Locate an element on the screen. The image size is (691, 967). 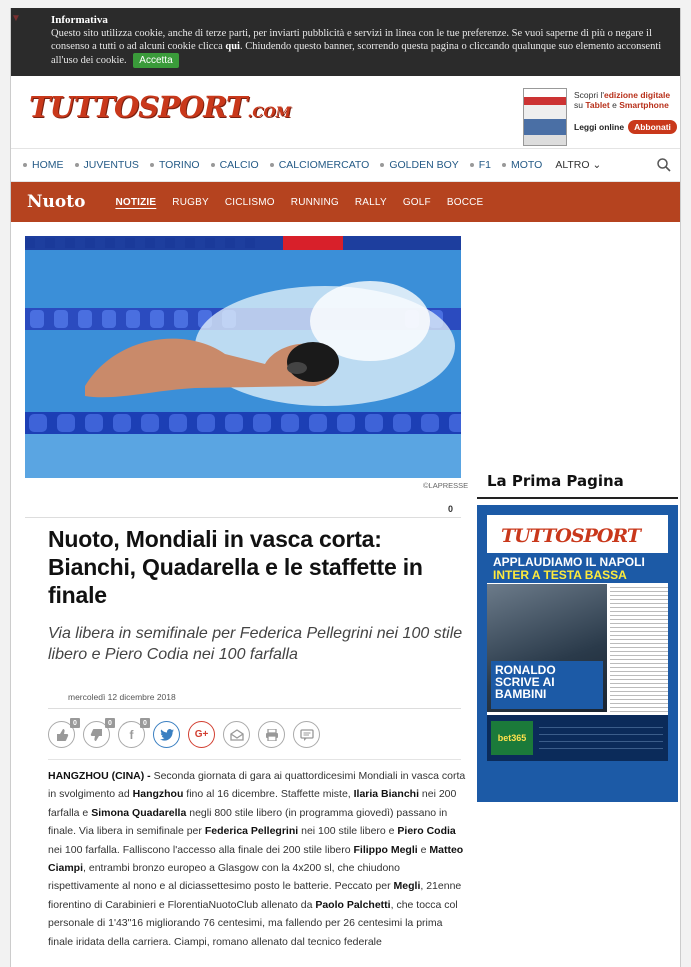
printer-icon is located at coordinates (271, 734).